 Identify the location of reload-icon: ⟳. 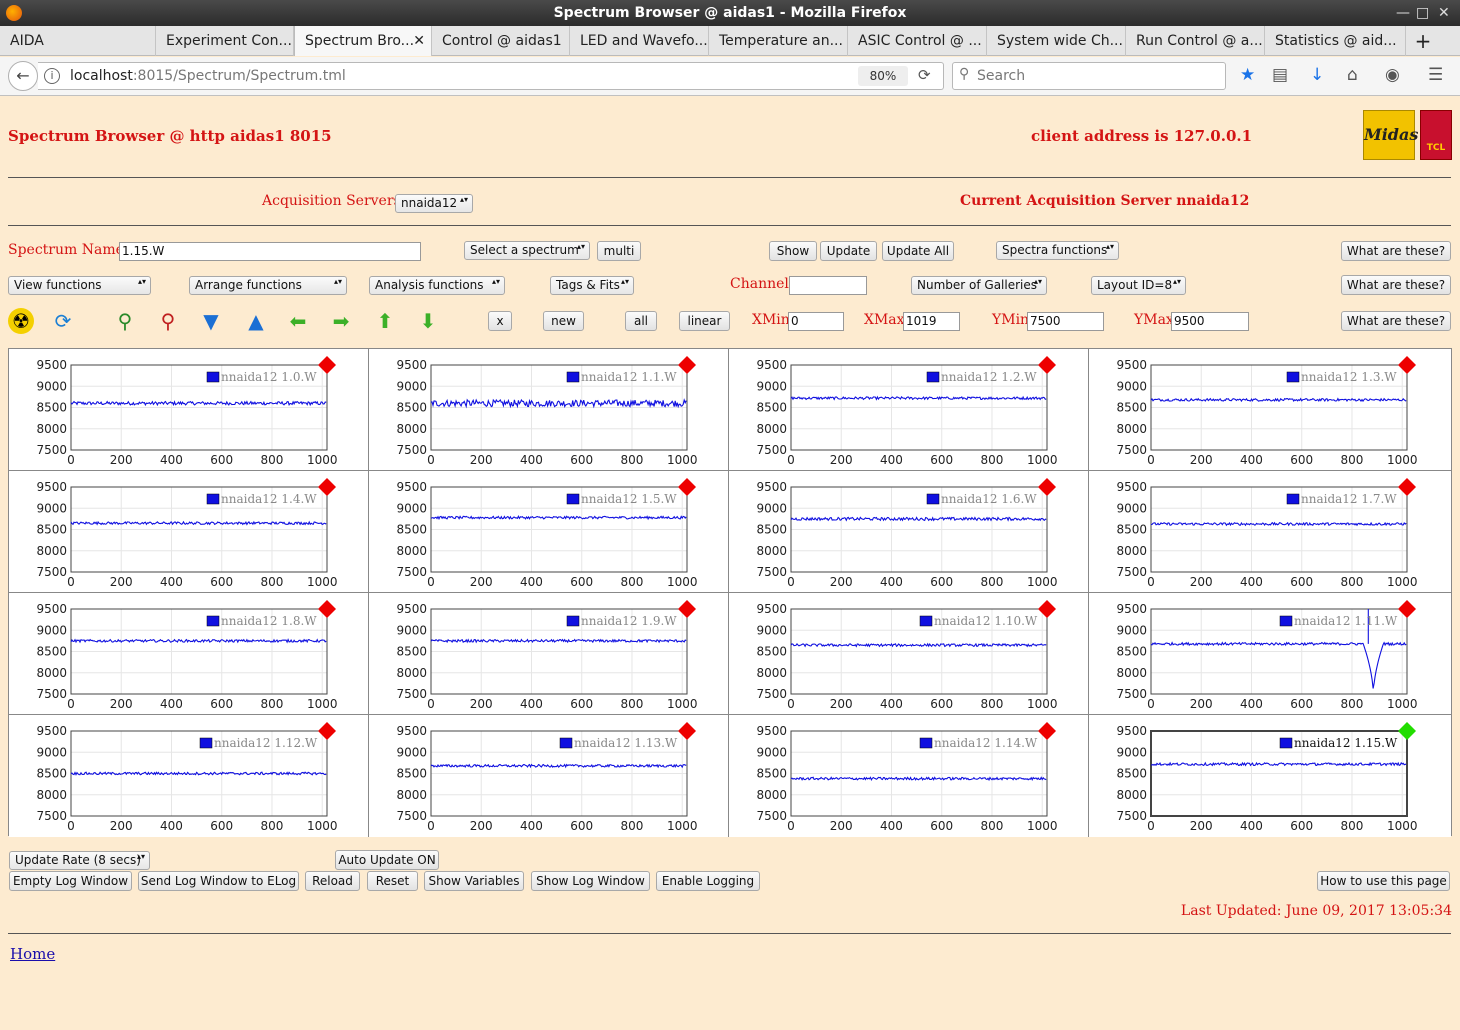
(924, 75).